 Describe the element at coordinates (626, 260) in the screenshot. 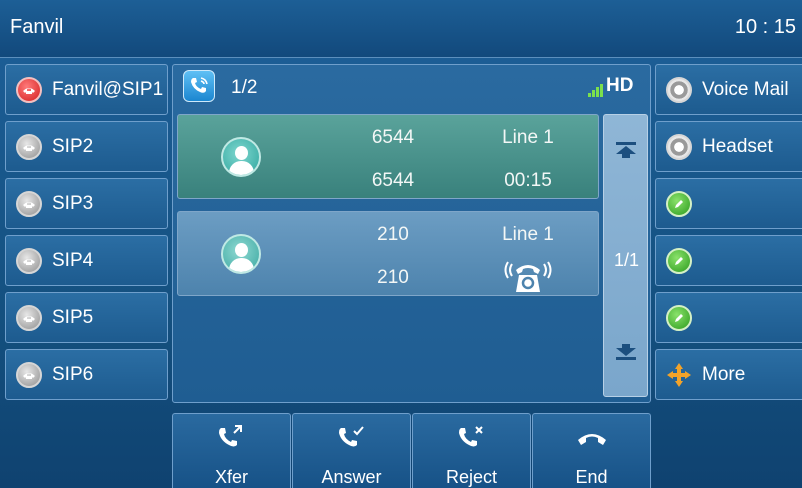

I see `scroll-page-indicator: 1/1` at that location.